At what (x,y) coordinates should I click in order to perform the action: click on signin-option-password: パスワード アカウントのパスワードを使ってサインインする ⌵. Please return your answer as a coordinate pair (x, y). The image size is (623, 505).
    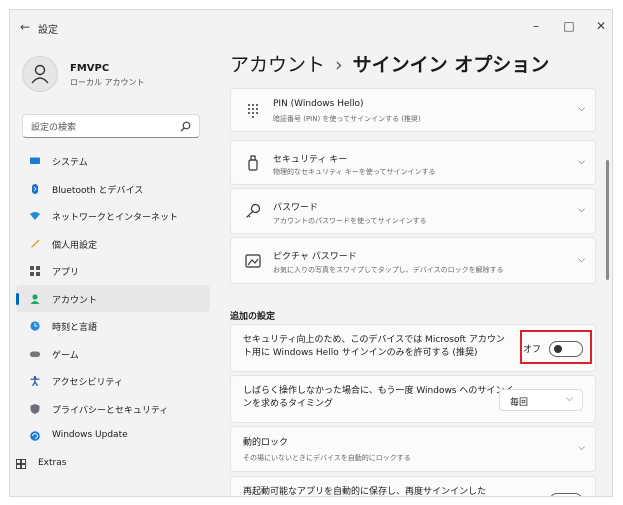
    Looking at the image, I should click on (413, 211).